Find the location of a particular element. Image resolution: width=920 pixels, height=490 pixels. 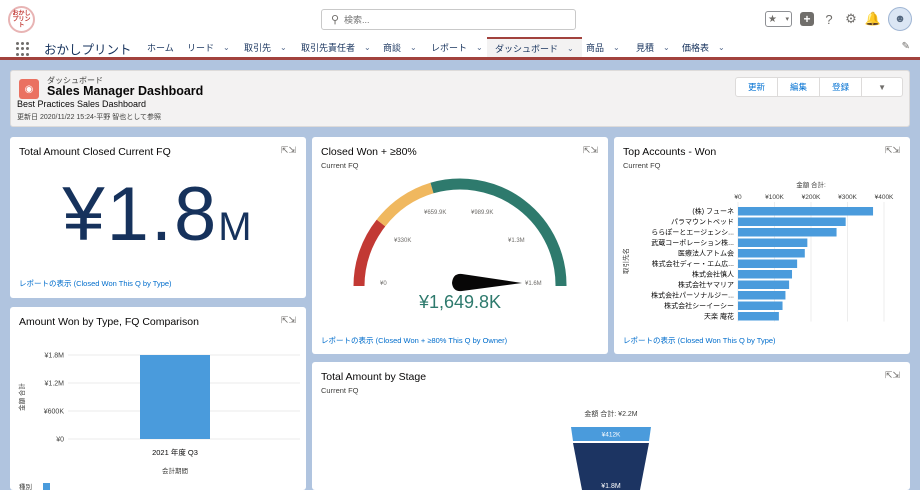

amount-by-type-bar-chart: ¥0 ¥600K ¥1.2M ¥1.8M 金額 合計 2021 年度 Q3 会計期間種別 is located at coordinates (158, 421).